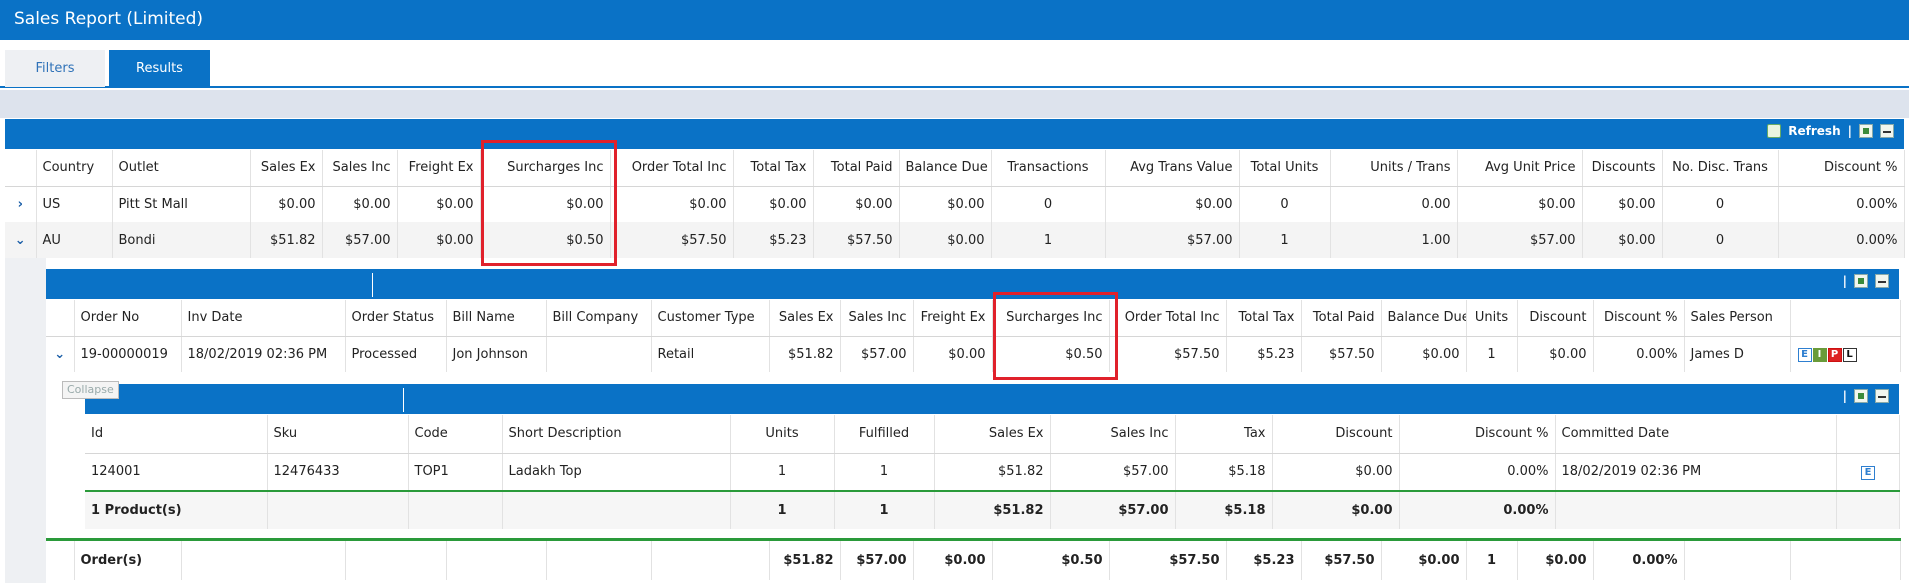 The width and height of the screenshot is (1909, 583). Describe the element at coordinates (773, 240) in the screenshot. I see `table-cell: $5.23` at that location.